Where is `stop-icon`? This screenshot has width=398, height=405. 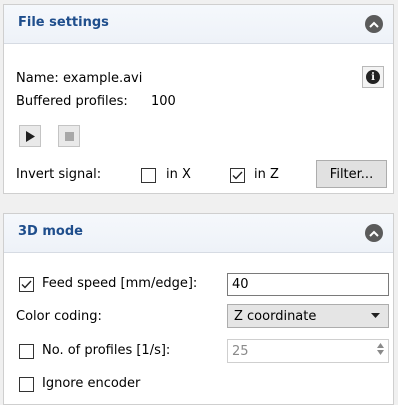 stop-icon is located at coordinates (69, 136).